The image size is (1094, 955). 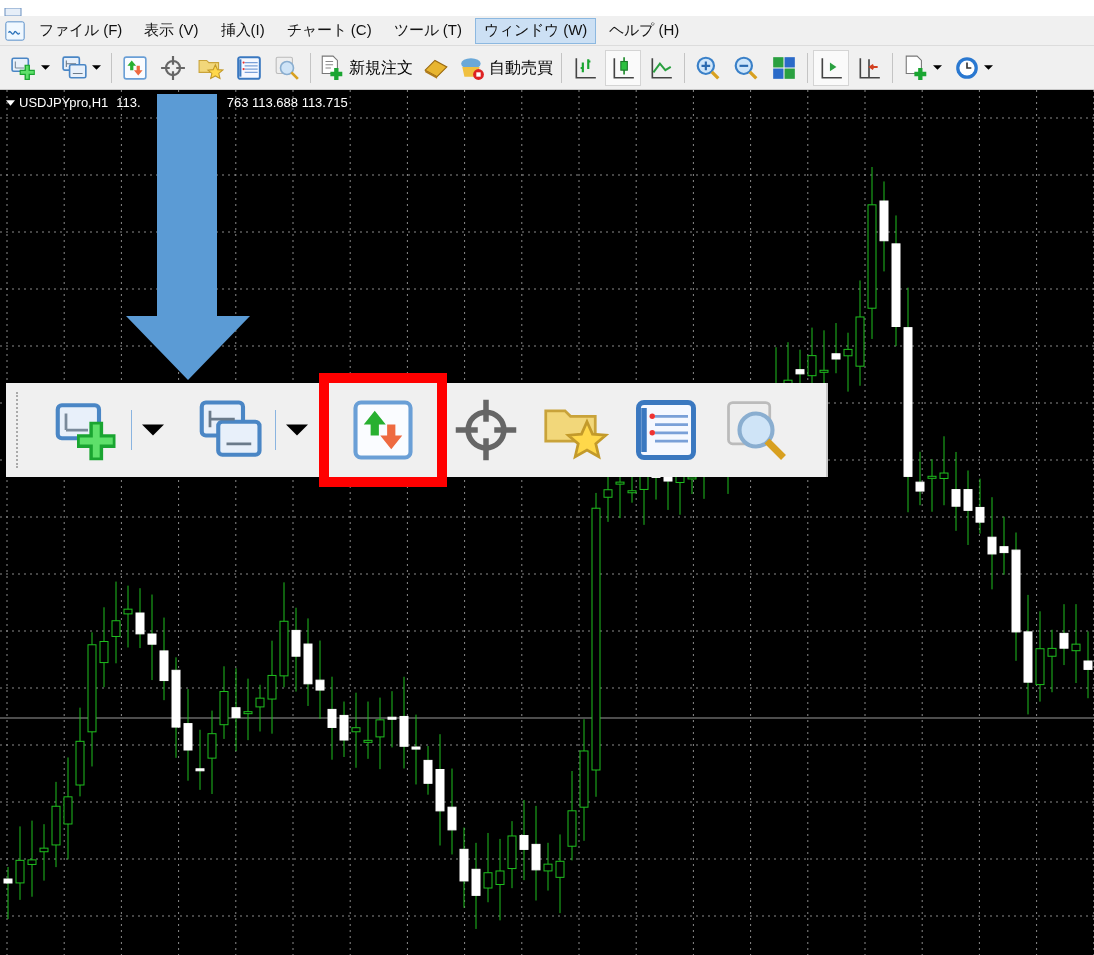 What do you see at coordinates (15, 30) in the screenshot?
I see `chart-window-icon` at bounding box center [15, 30].